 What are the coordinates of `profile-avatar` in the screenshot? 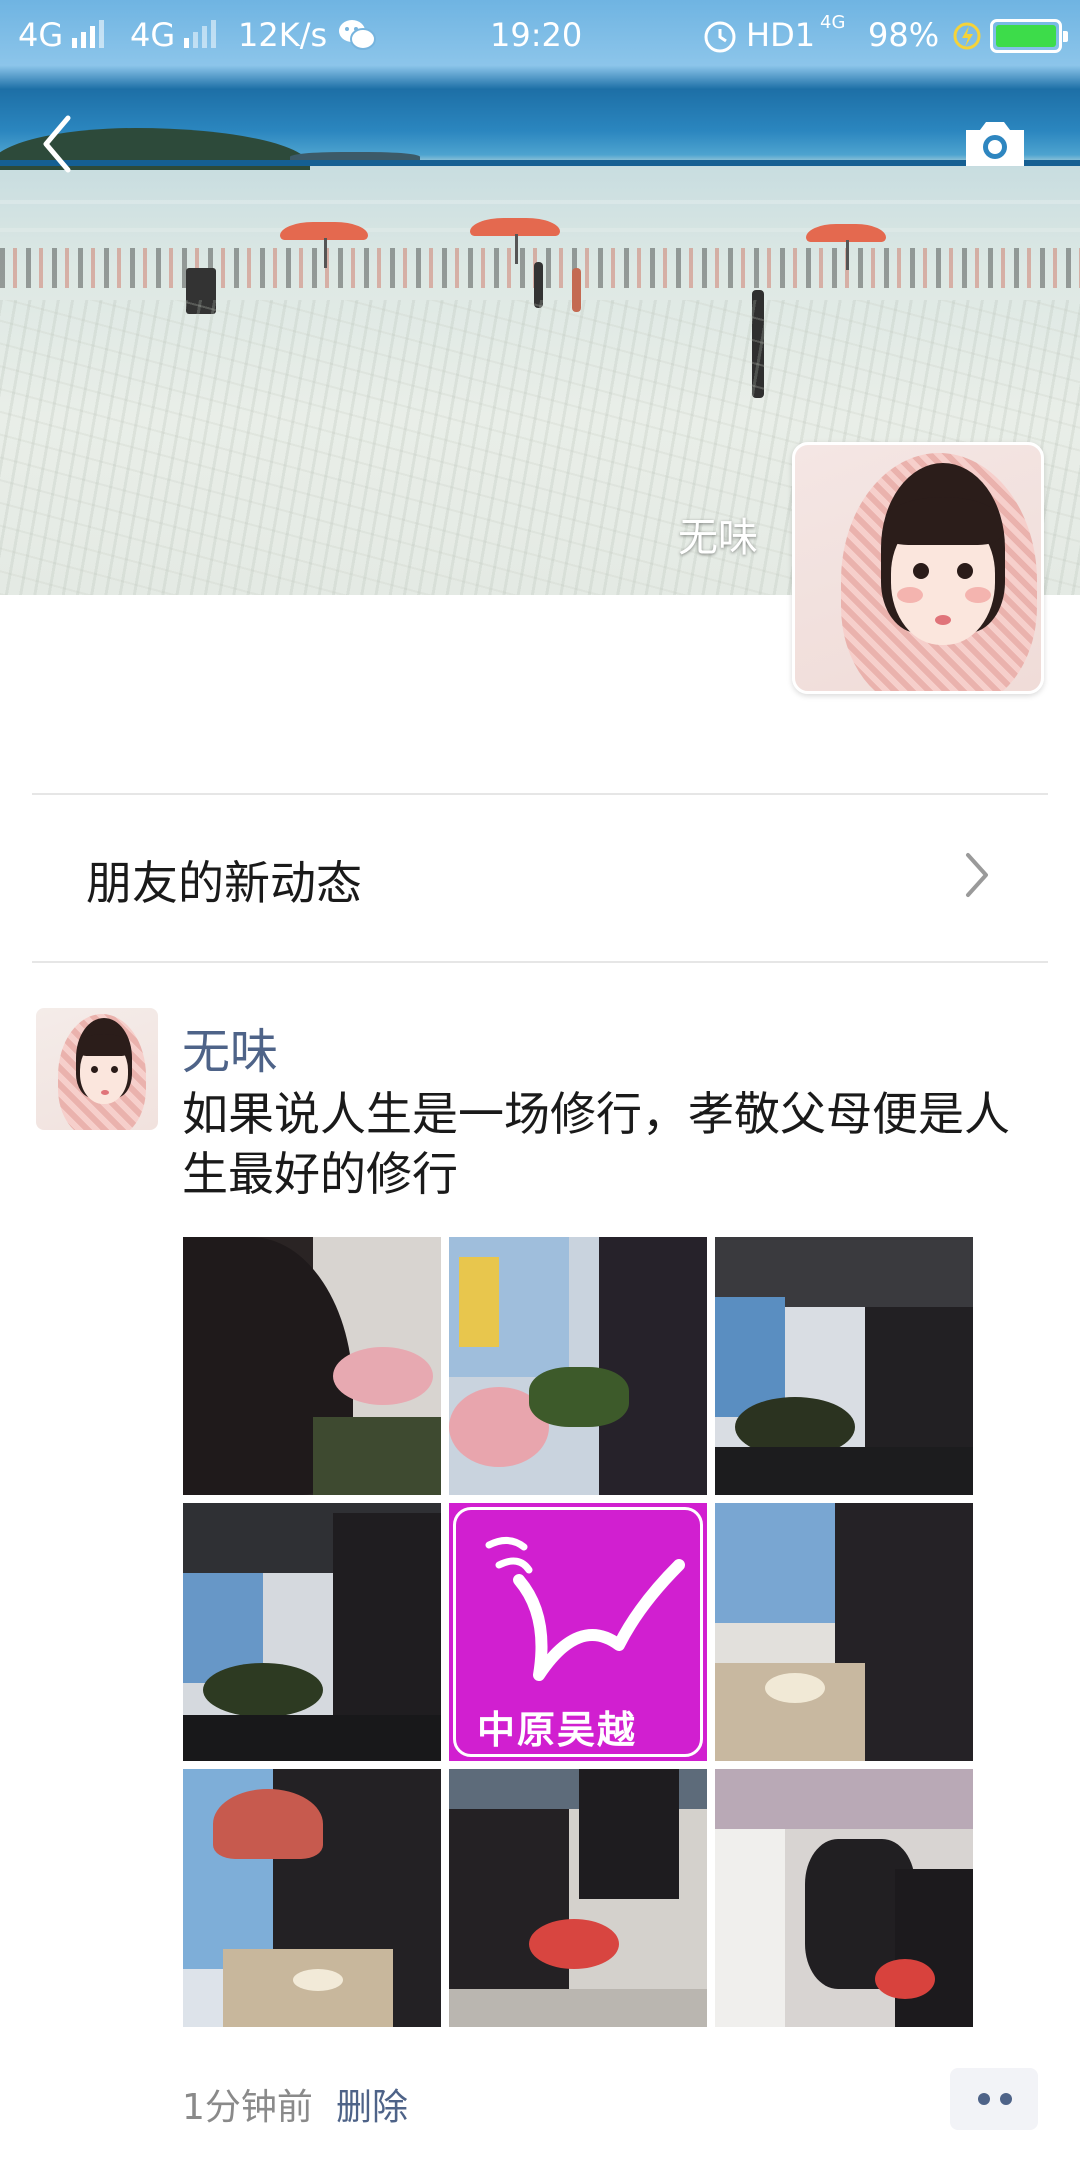 It's located at (918, 568).